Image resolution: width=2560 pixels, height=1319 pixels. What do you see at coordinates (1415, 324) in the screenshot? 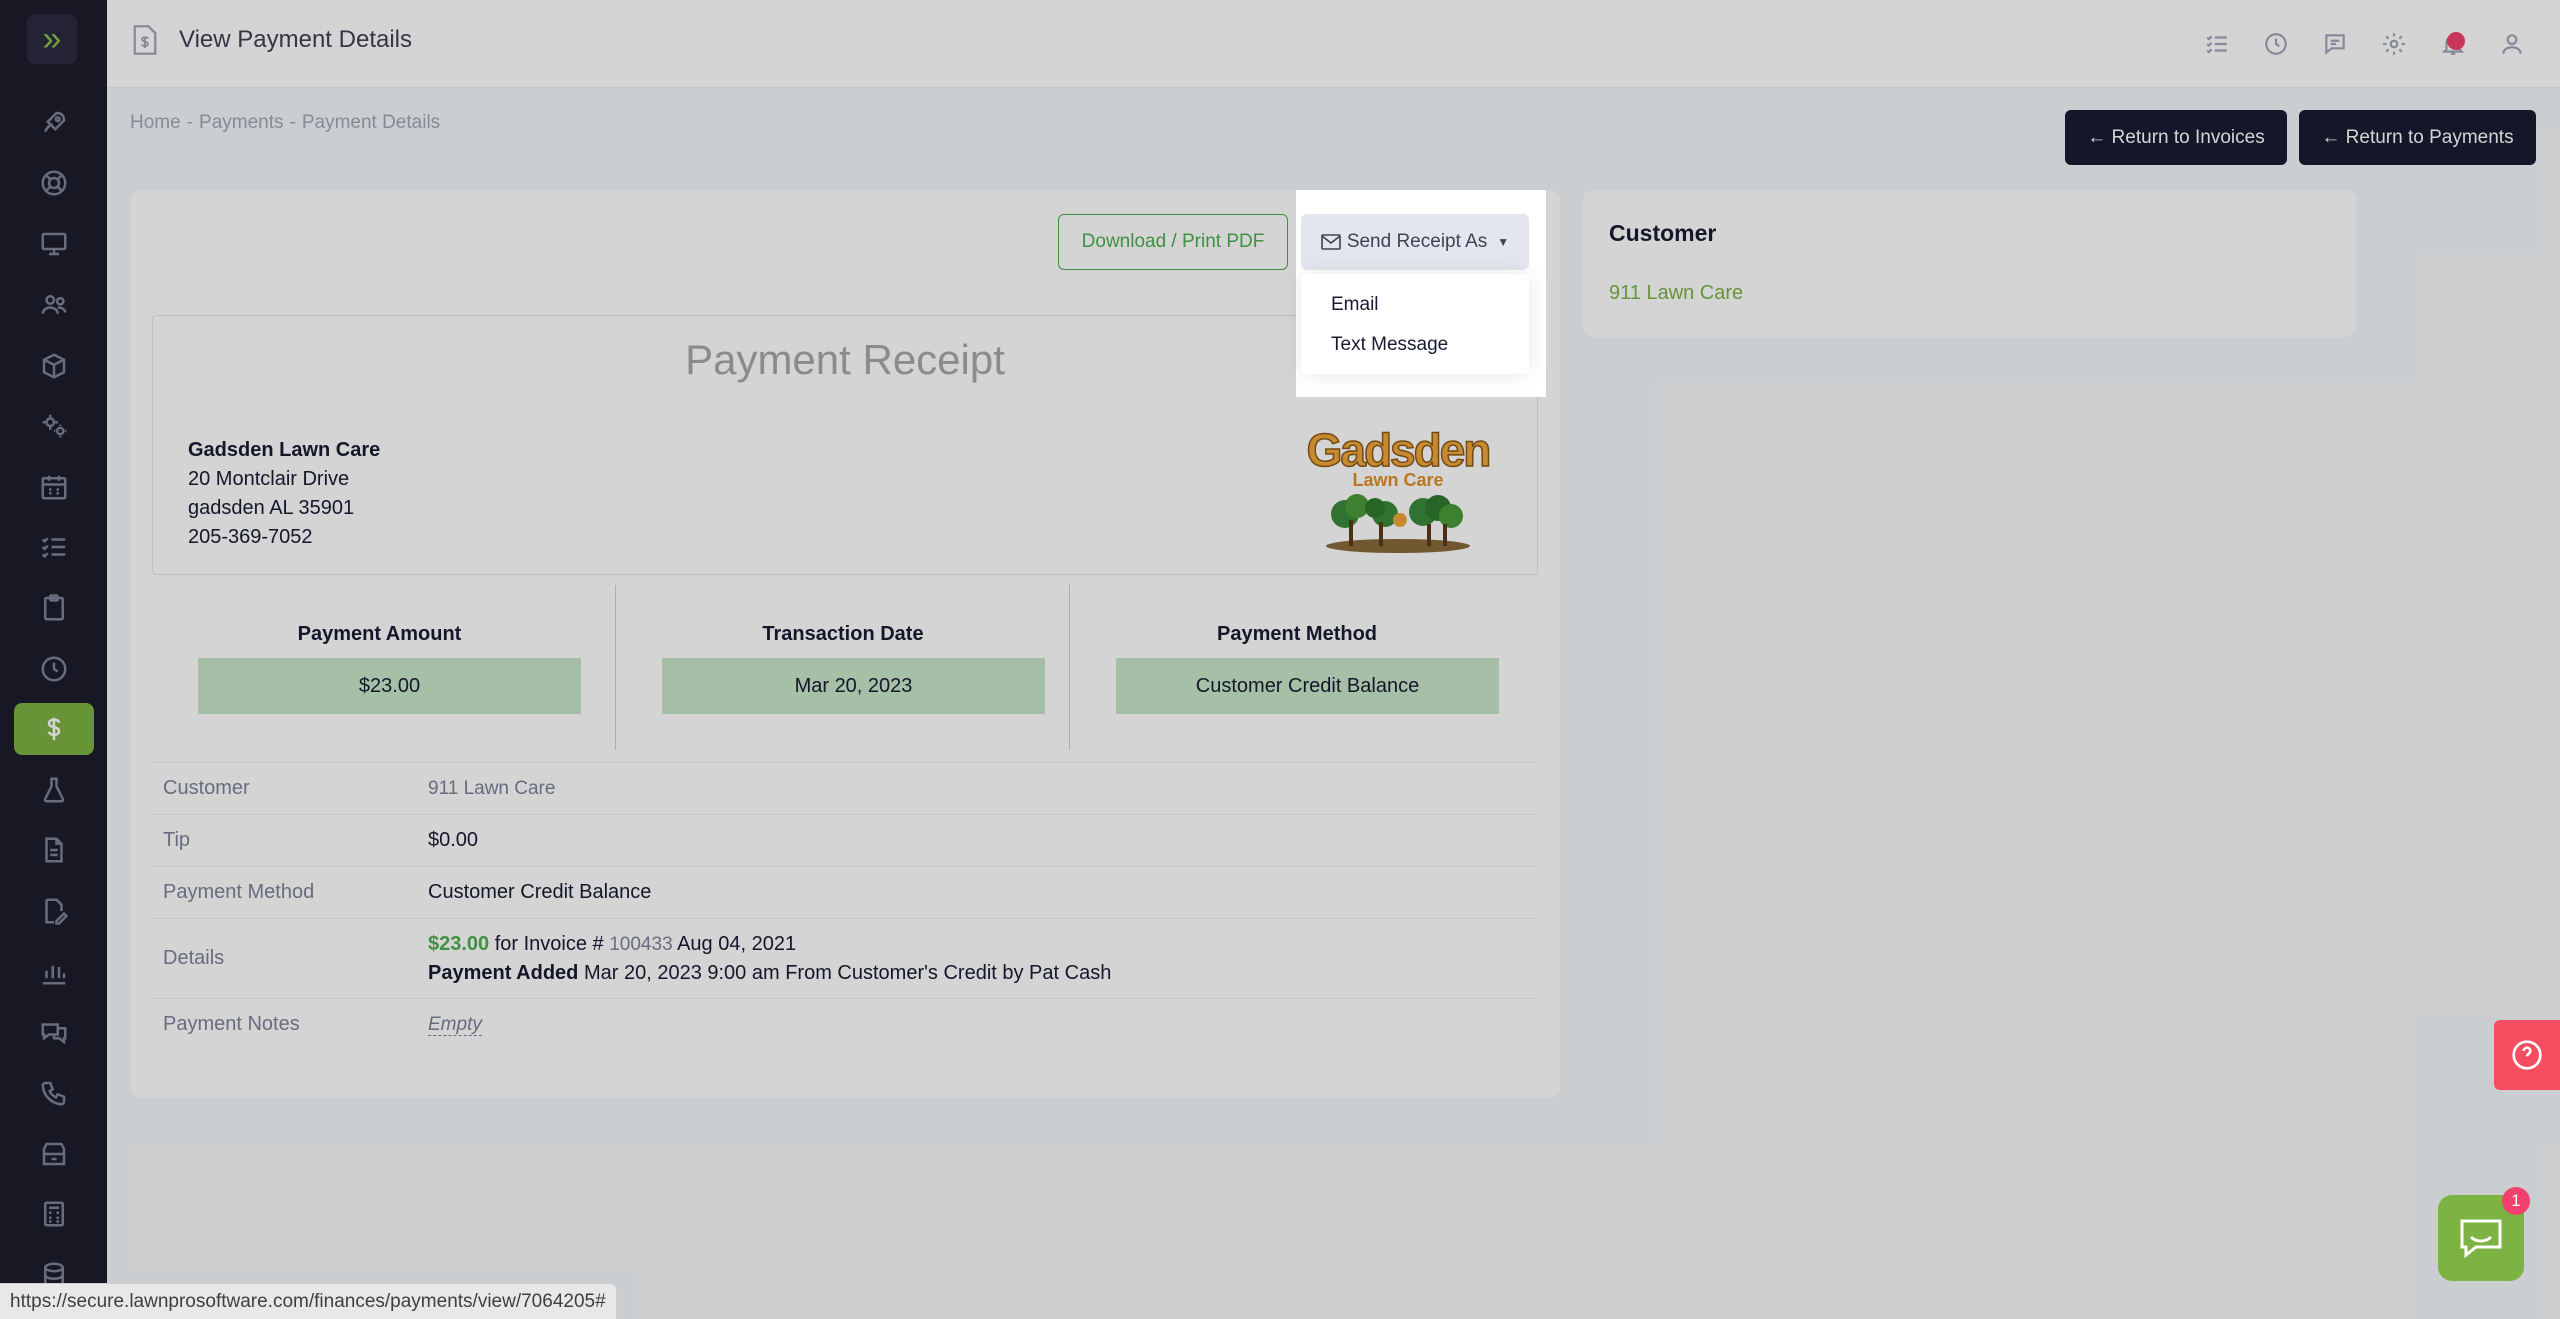
I see `send-receipt-menu: Email Text Message` at bounding box center [1415, 324].